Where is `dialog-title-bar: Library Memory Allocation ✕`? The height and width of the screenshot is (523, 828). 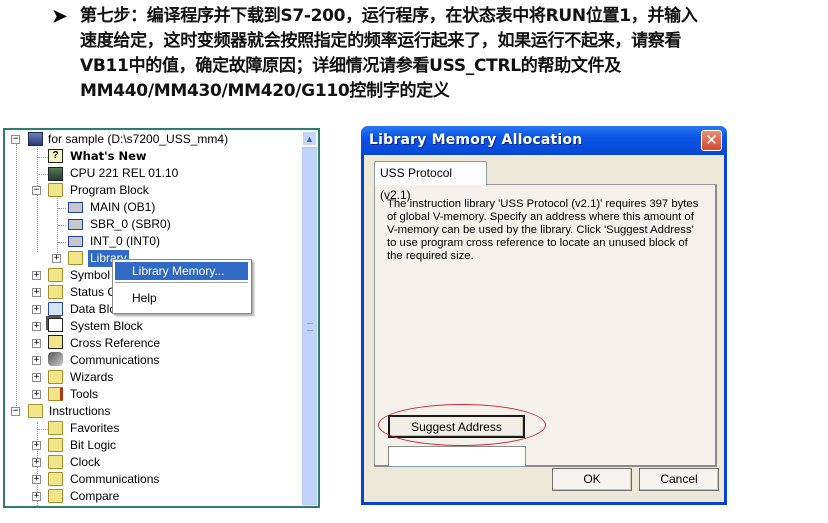
dialog-title-bar: Library Memory Allocation ✕ is located at coordinates (544, 140).